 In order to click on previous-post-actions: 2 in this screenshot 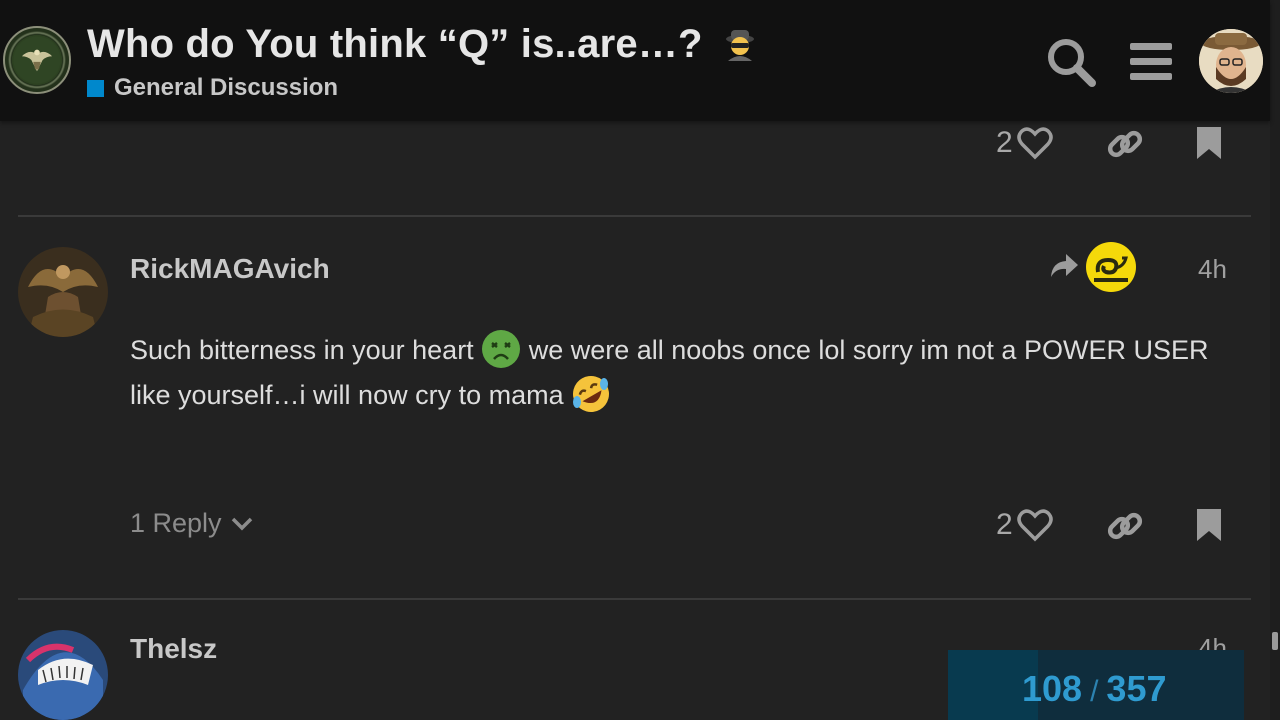, I will do `click(1024, 143)`.